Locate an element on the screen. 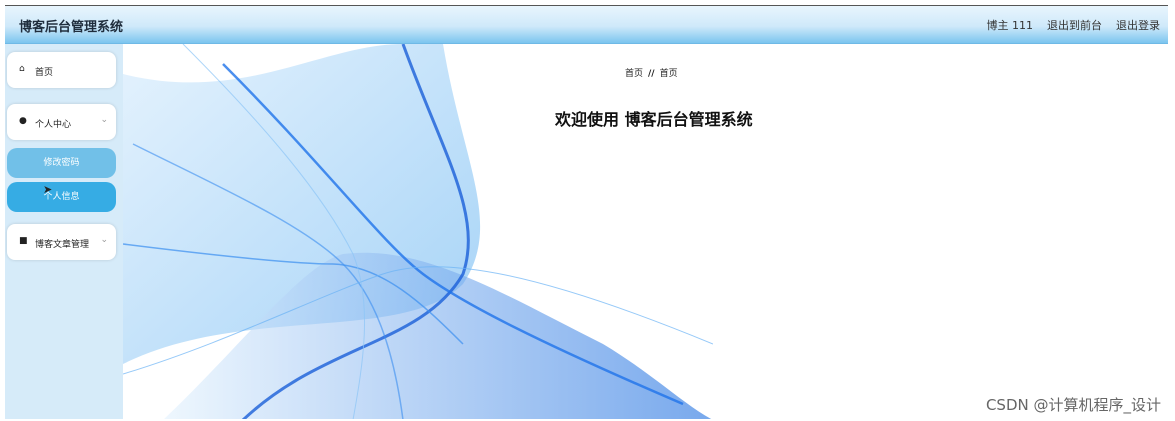 Image resolution: width=1175 pixels, height=421 pixels. user-icon: ● is located at coordinates (23, 121).